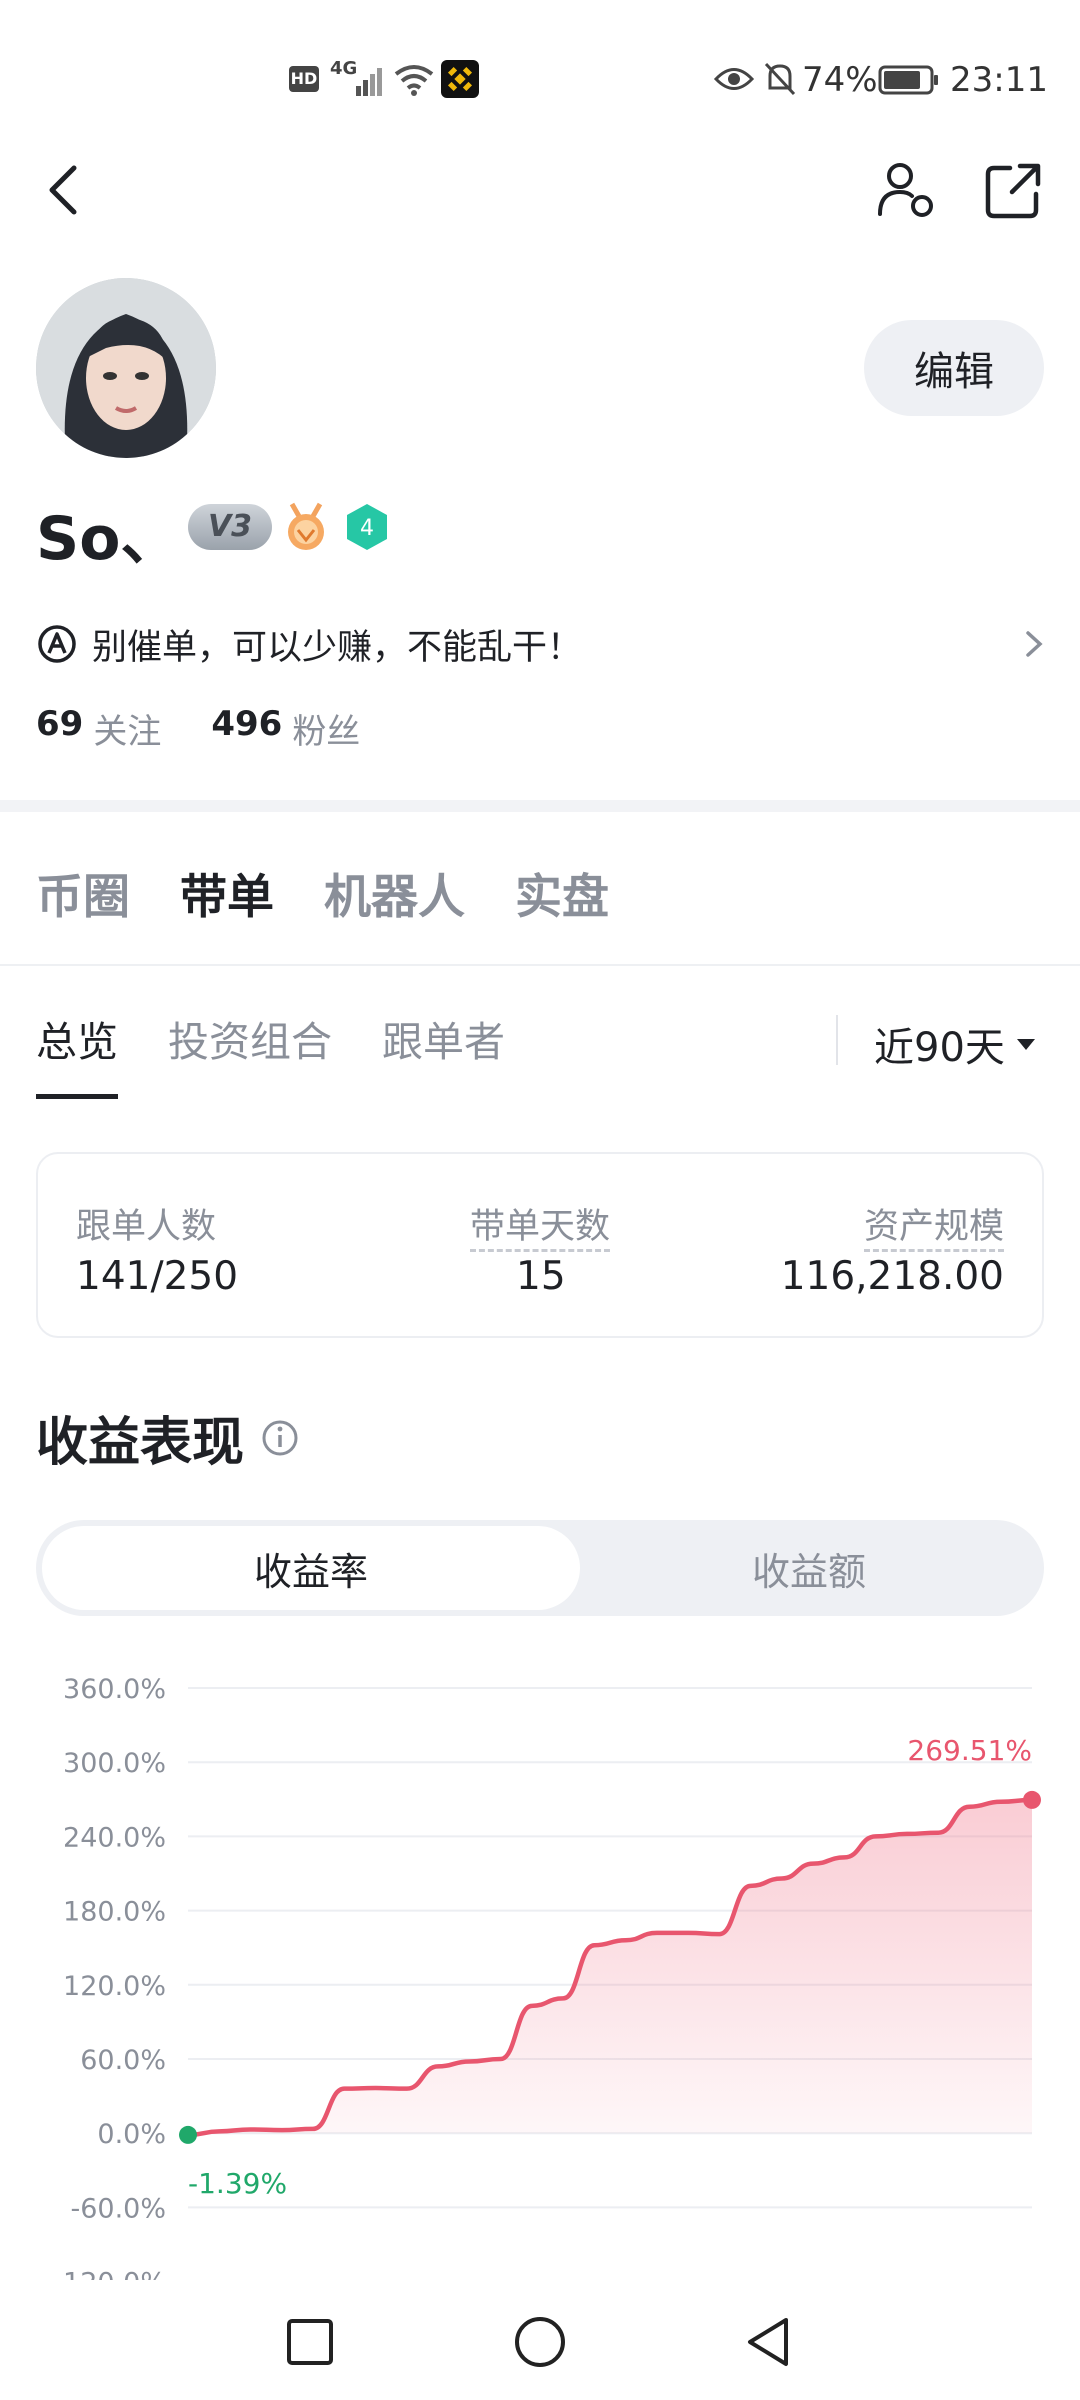 This screenshot has height=2400, width=1080. I want to click on follower-count-value: 141/250, so click(157, 1276).